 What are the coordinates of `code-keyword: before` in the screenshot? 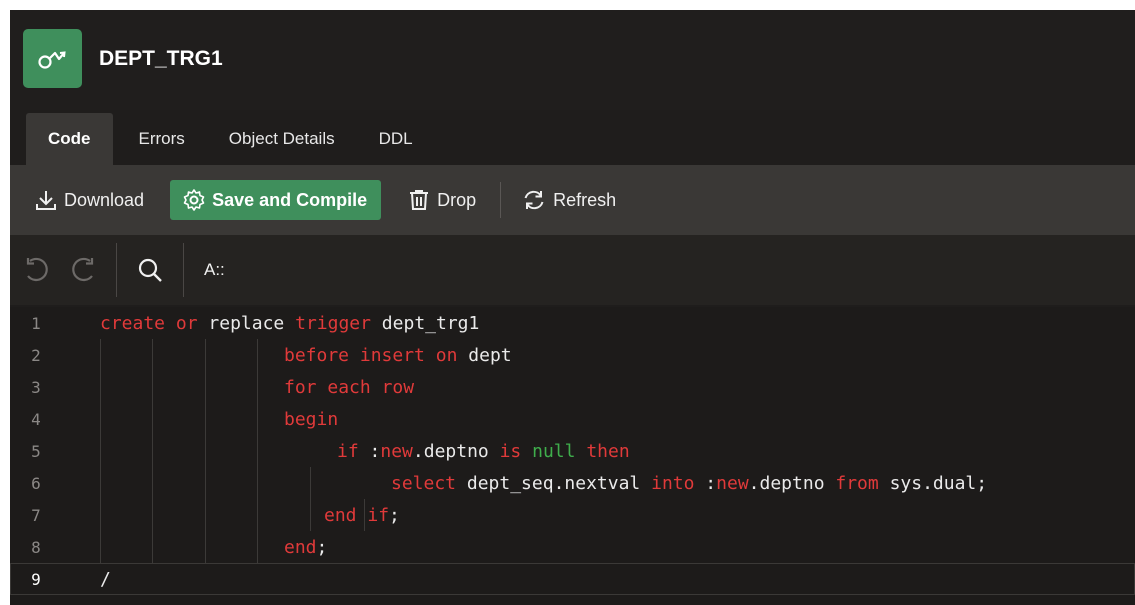 It's located at (317, 355).